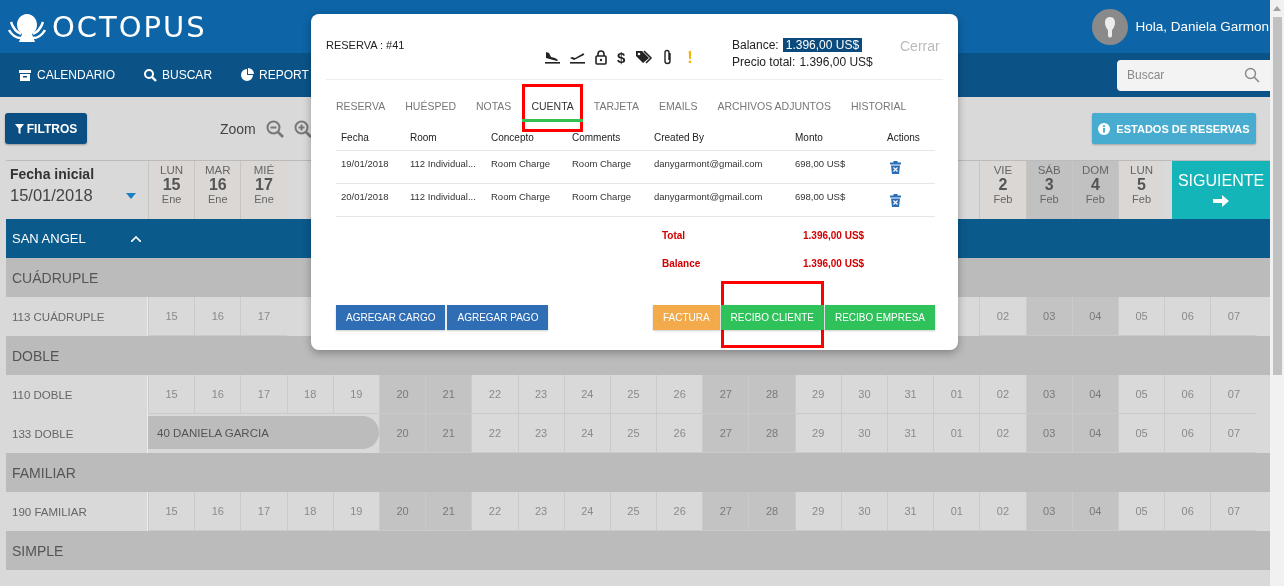 The image size is (1284, 586). Describe the element at coordinates (552, 57) in the screenshot. I see `plane-landing-icon` at that location.